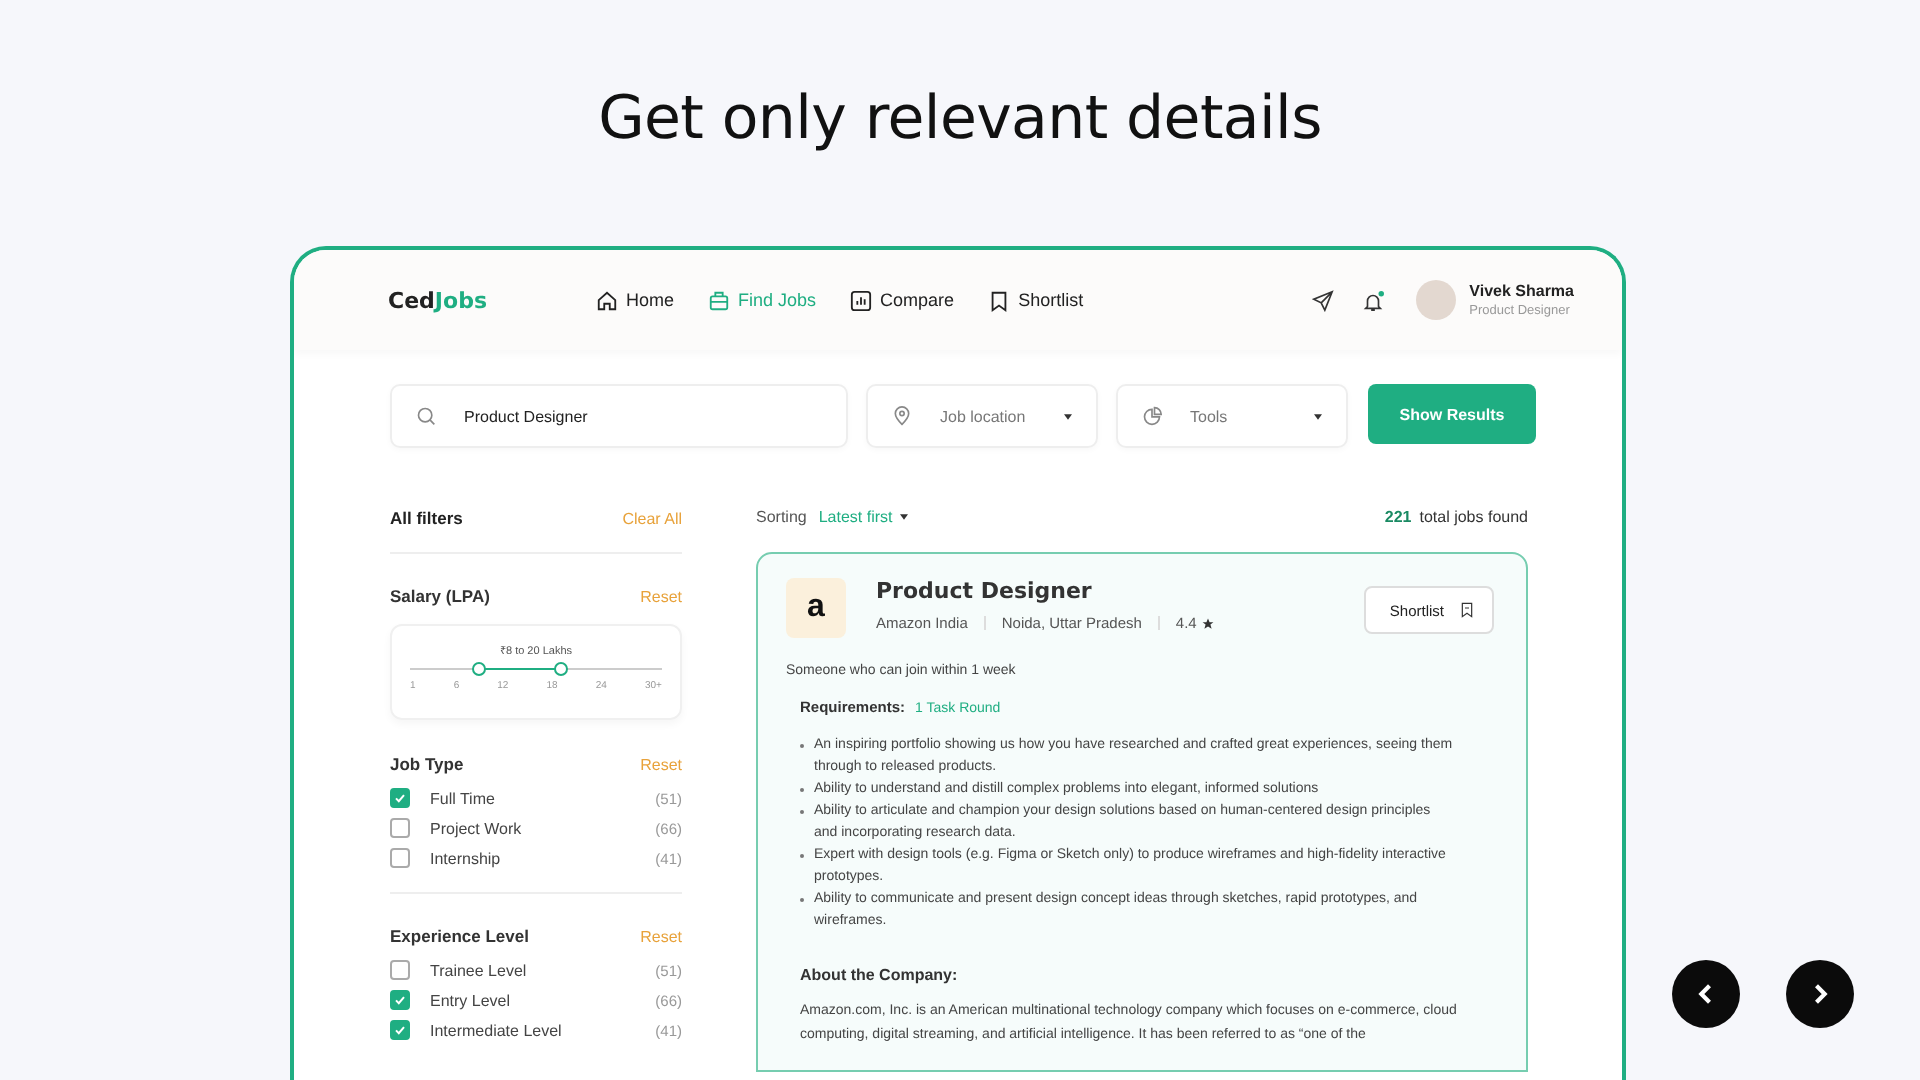  What do you see at coordinates (470, 1000) in the screenshot?
I see `option-label: Entry Level` at bounding box center [470, 1000].